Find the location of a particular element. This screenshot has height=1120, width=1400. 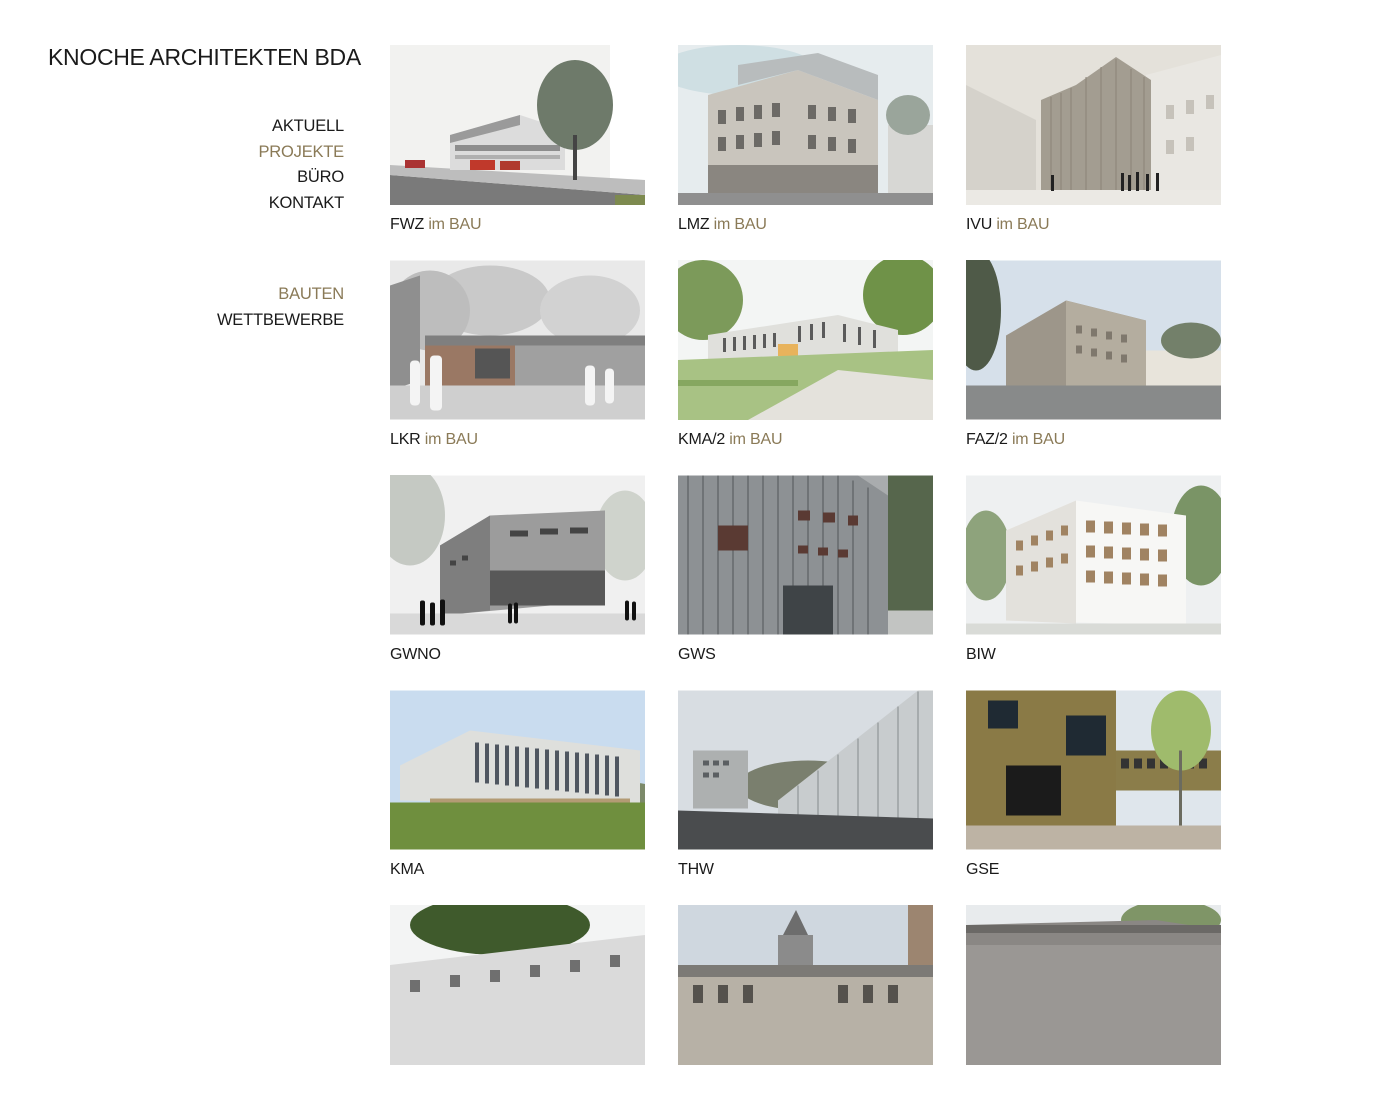

project-caption-kma: KMA is located at coordinates (517, 870).